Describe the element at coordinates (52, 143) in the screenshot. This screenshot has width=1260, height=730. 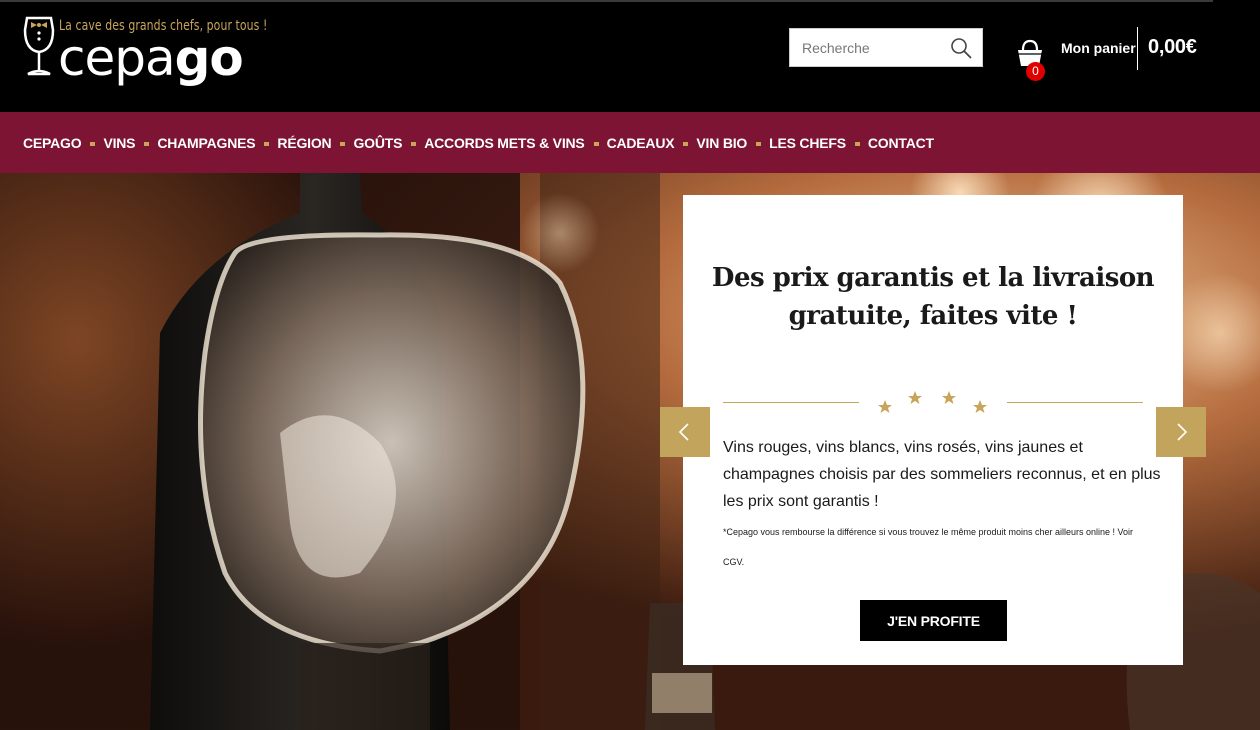
I see `nav-item-cepago: CEPAGO` at that location.